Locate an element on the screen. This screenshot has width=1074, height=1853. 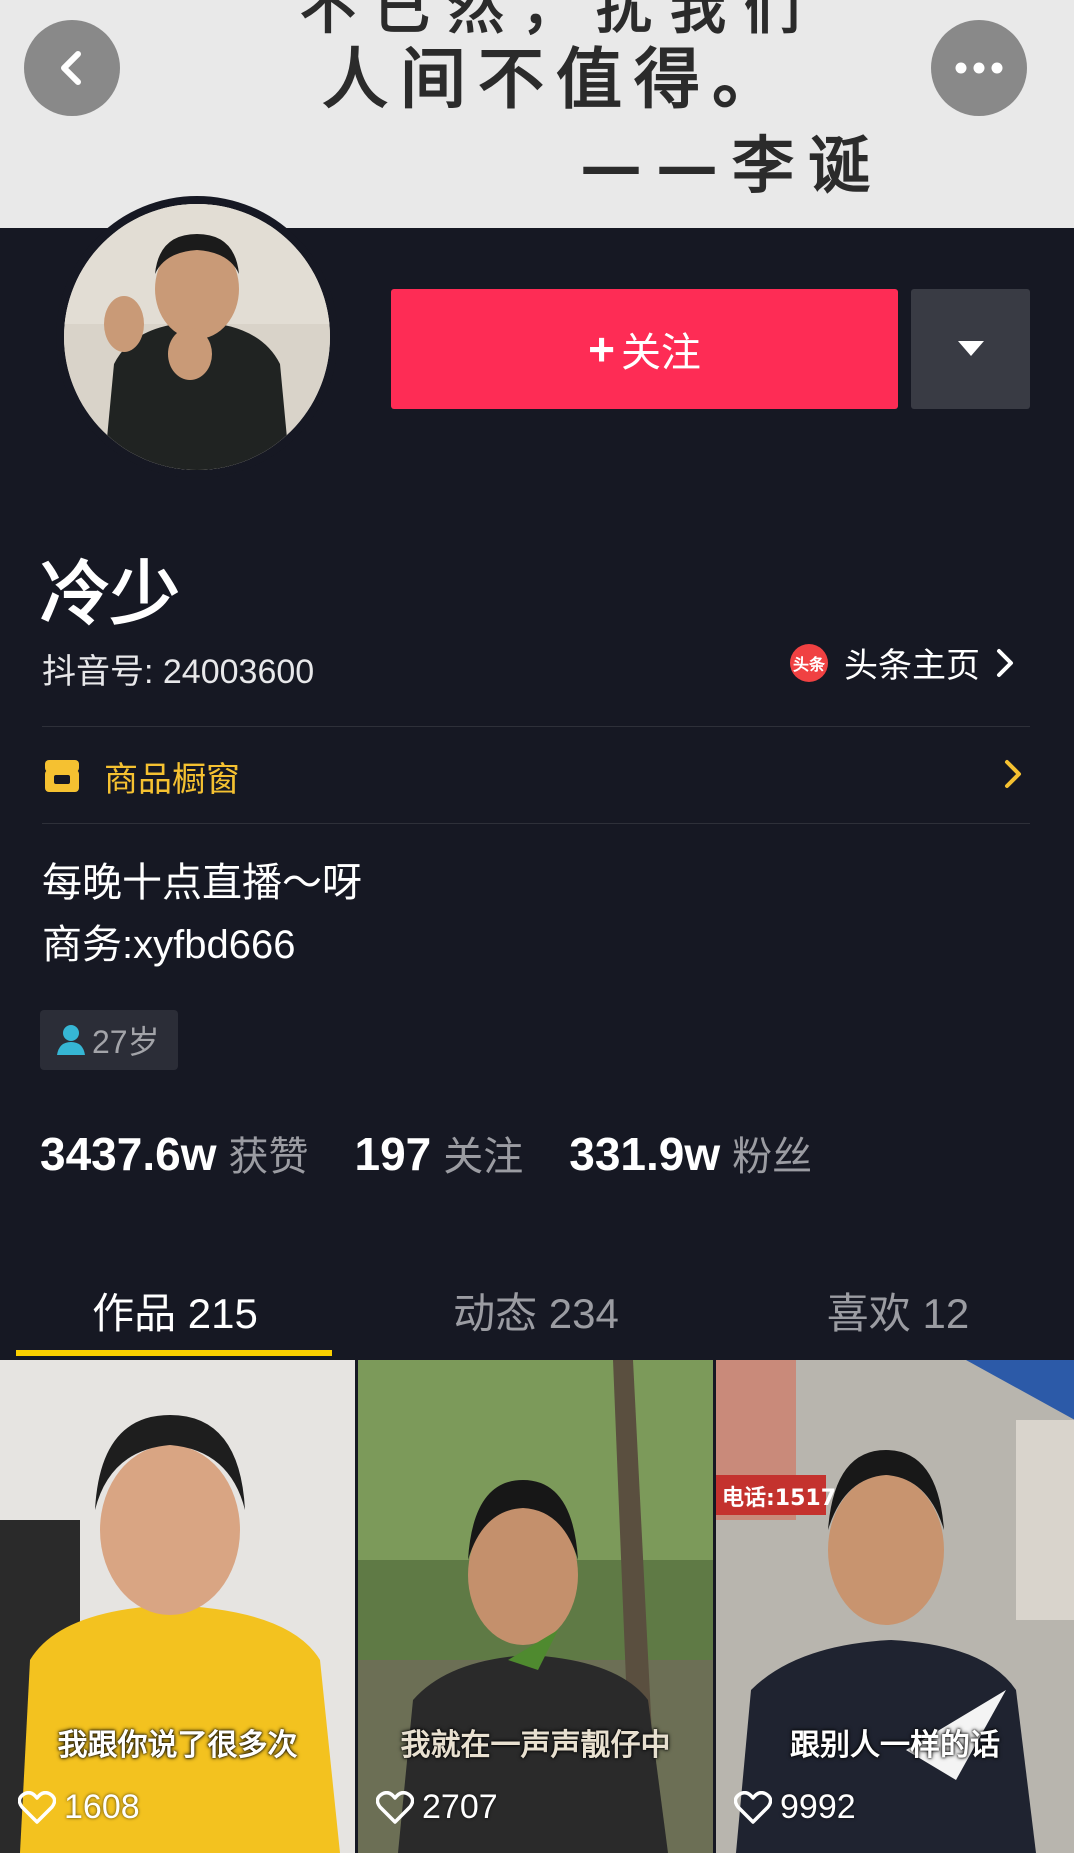
follow-button: + 关注 is located at coordinates (644, 349).